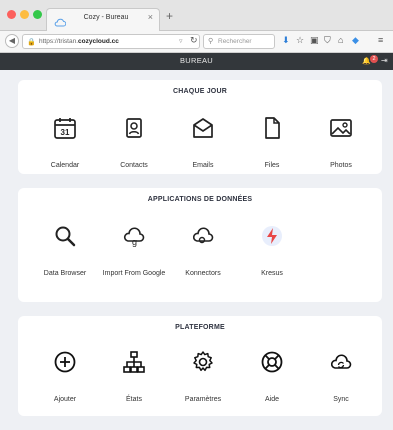  What do you see at coordinates (341, 399) in the screenshot?
I see `app-label: Sync` at bounding box center [341, 399].